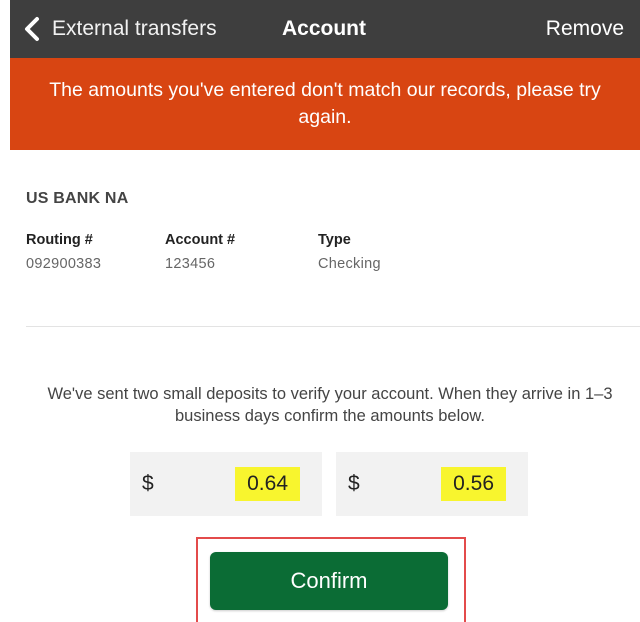 The height and width of the screenshot is (622, 640). I want to click on remove-button: Remove, so click(585, 29).